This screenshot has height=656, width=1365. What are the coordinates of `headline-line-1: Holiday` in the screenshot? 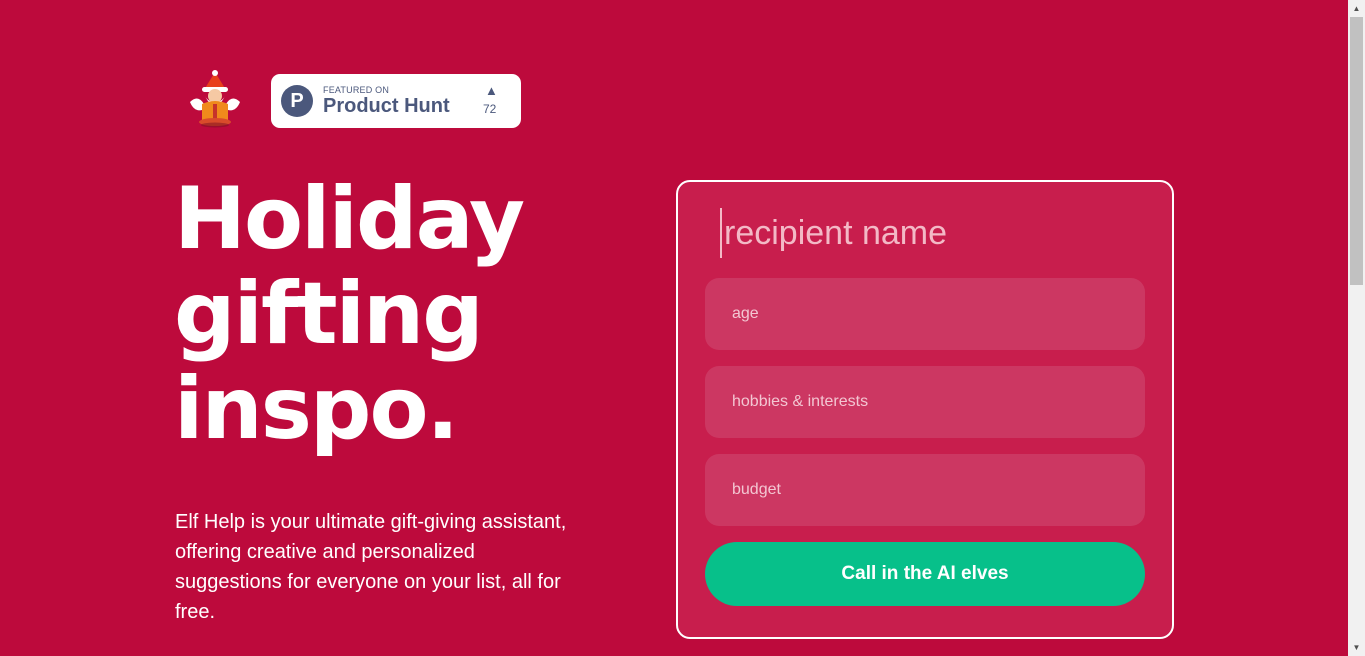 It's located at (349, 219).